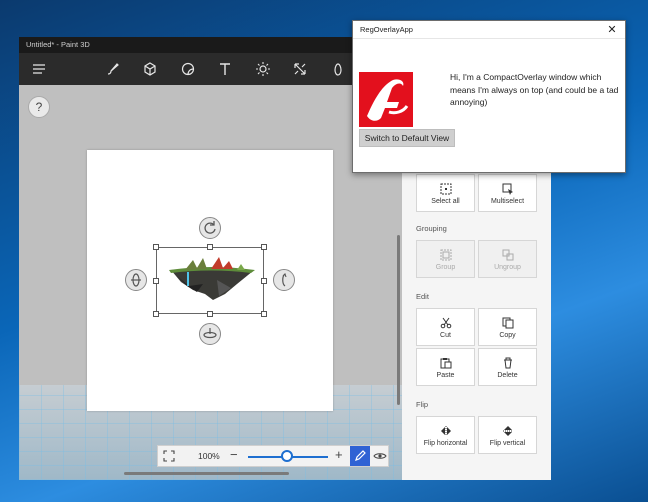  Describe the element at coordinates (188, 69) in the screenshot. I see `stickers-icon` at that location.